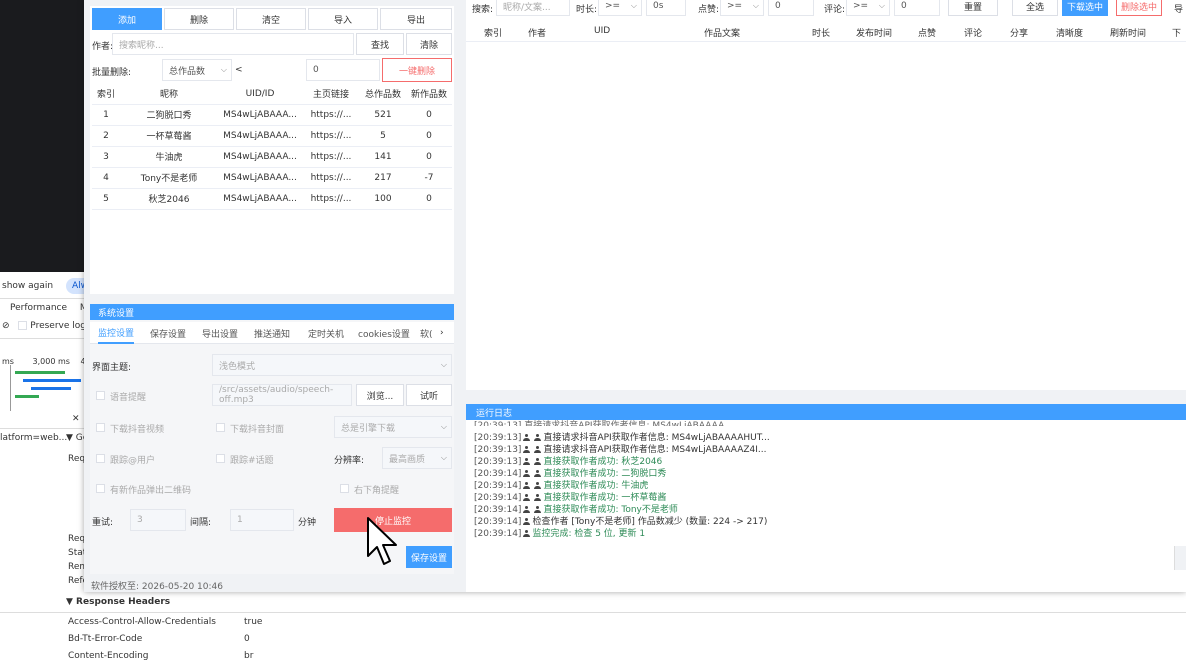 Image resolution: width=1186 pixels, height=668 pixels. I want to click on batch-field-select: 总作品数 ⌵, so click(197, 70).